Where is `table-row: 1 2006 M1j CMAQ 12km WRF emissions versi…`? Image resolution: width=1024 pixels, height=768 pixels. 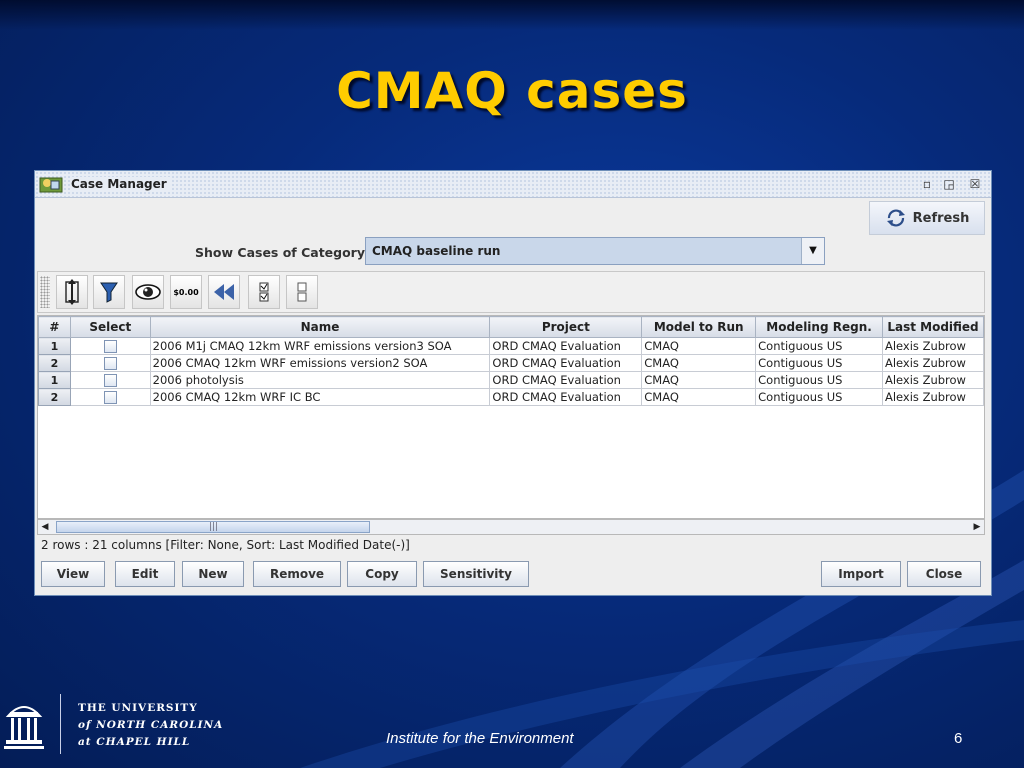 table-row: 1 2006 M1j CMAQ 12km WRF emissions versi… is located at coordinates (511, 346).